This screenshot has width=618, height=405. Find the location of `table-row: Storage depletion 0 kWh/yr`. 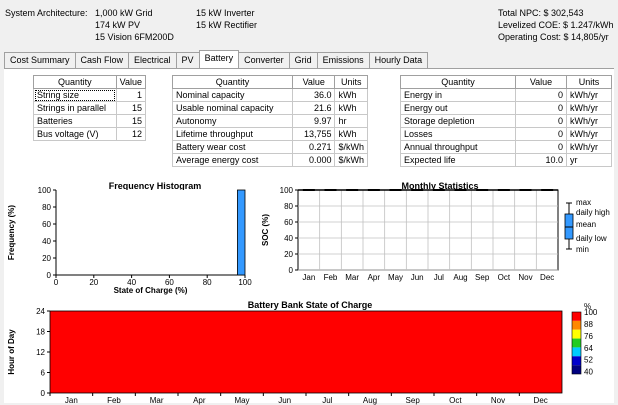

table-row: Storage depletion 0 kWh/yr is located at coordinates (506, 121).